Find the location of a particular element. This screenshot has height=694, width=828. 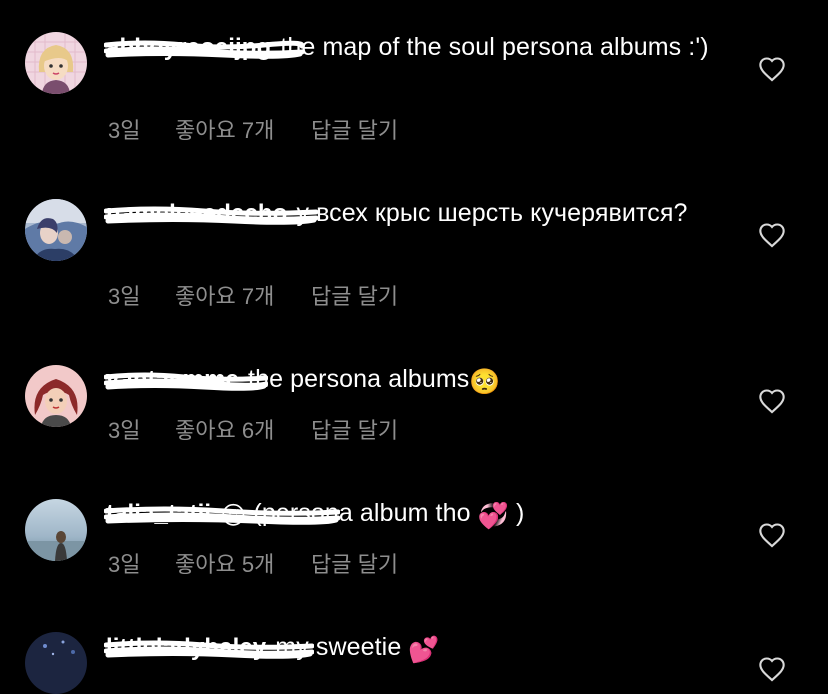

comment-username: nameleeedecho is located at coordinates (211, 213).